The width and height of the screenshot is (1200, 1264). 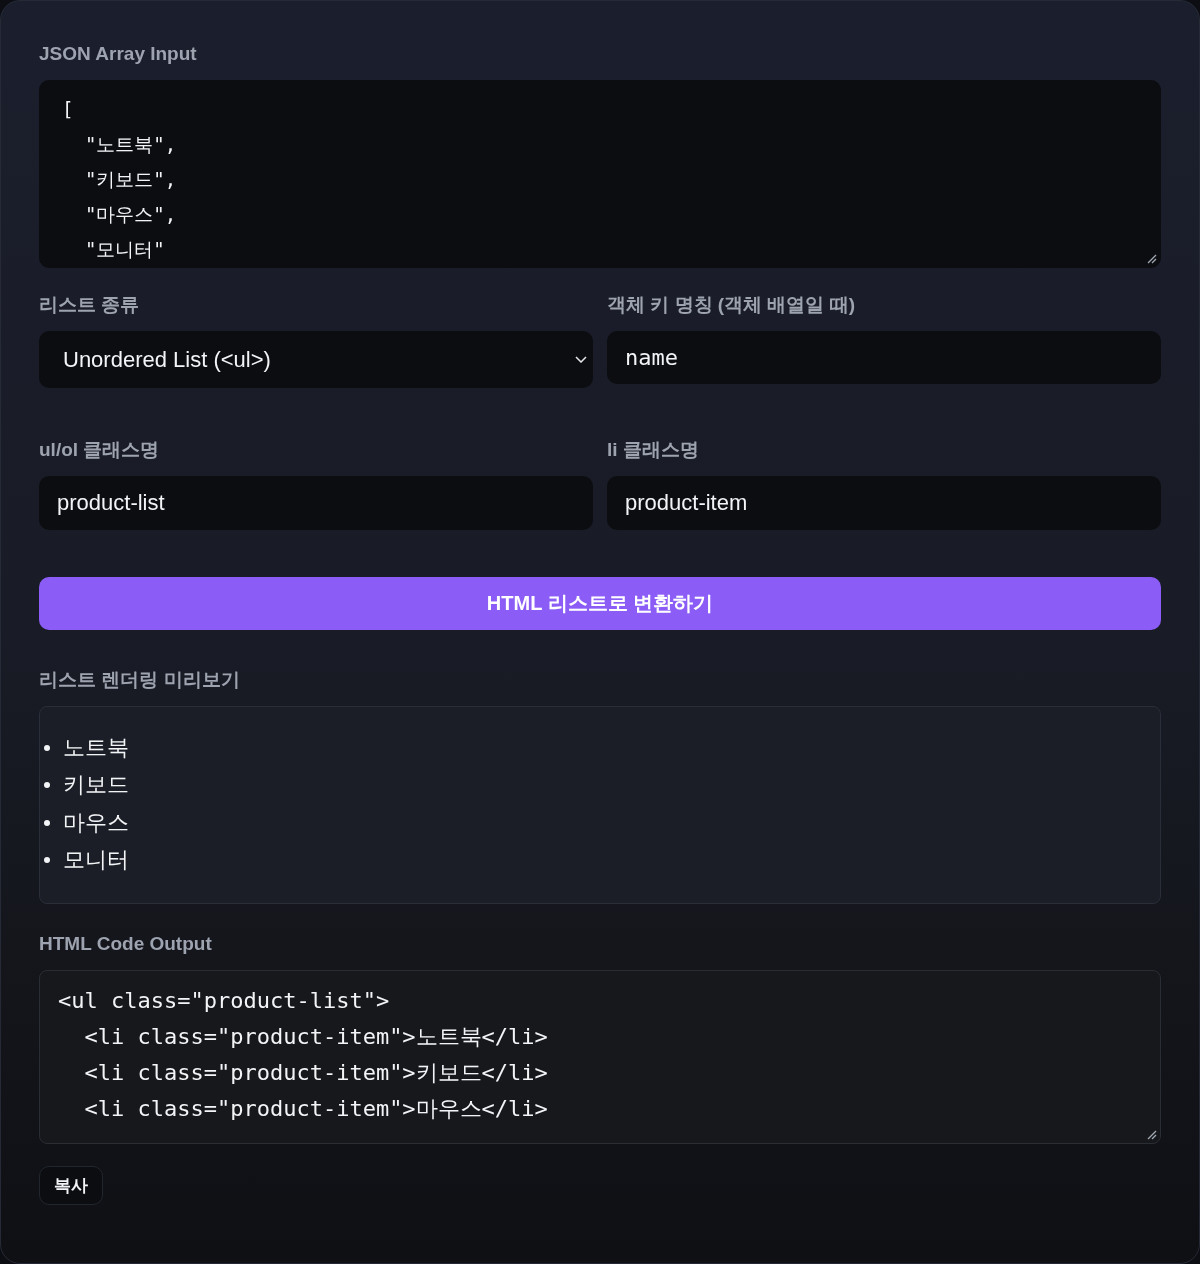 What do you see at coordinates (126, 944) in the screenshot?
I see `field-label: HTML Code Output` at bounding box center [126, 944].